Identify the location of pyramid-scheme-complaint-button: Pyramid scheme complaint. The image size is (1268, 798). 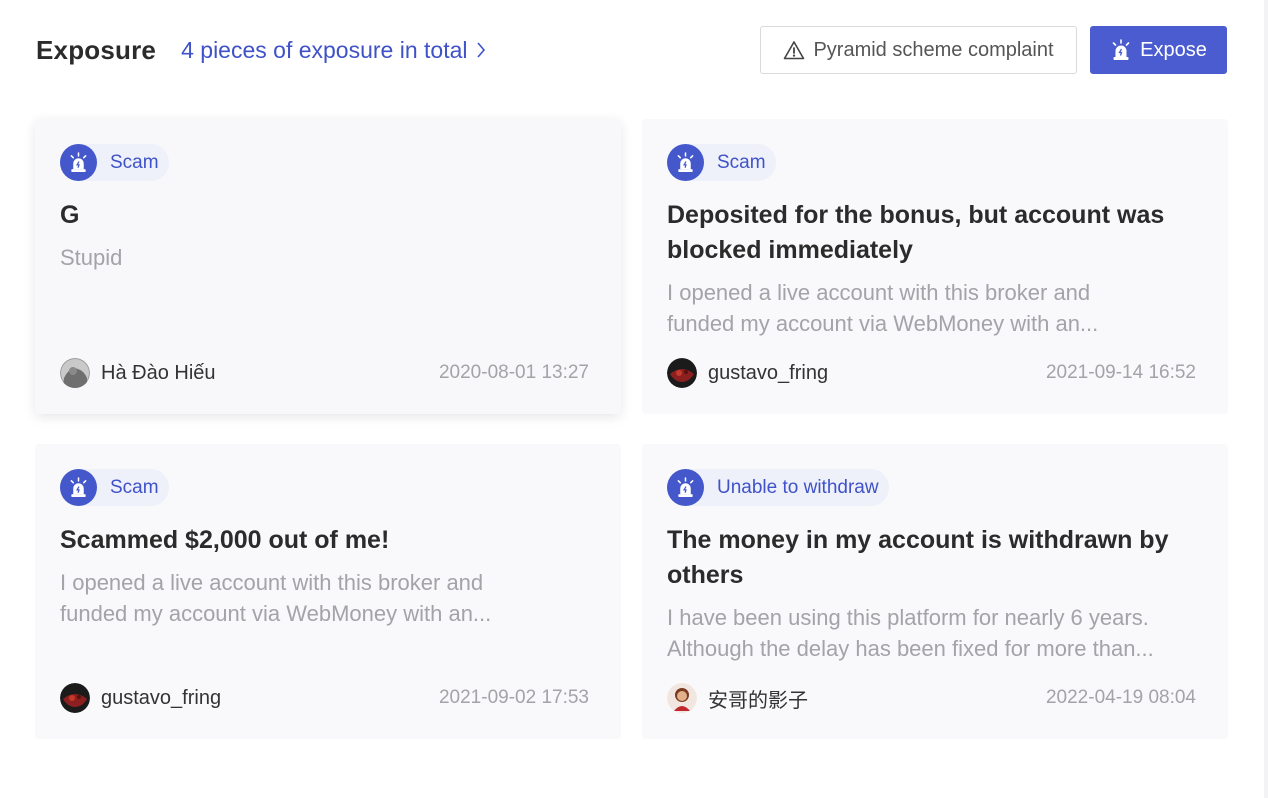
(918, 50).